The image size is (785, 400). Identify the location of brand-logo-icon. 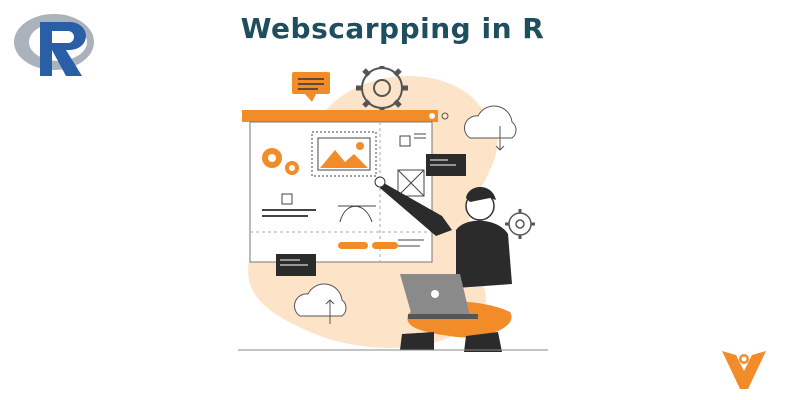
(744, 370).